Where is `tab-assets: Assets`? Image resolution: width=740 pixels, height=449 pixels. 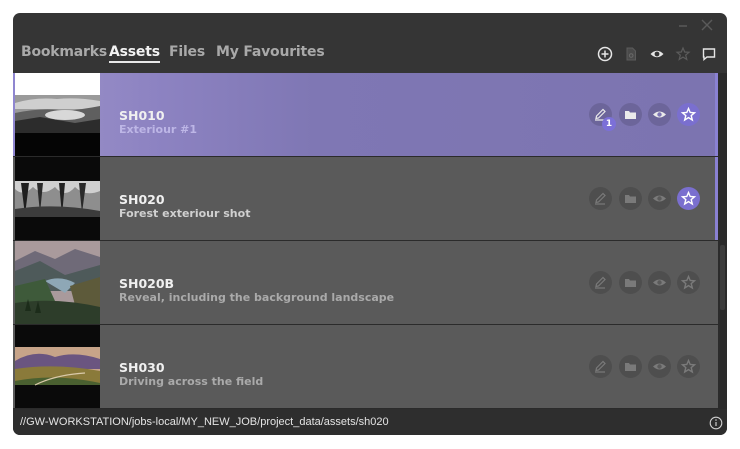 tab-assets: Assets is located at coordinates (134, 53).